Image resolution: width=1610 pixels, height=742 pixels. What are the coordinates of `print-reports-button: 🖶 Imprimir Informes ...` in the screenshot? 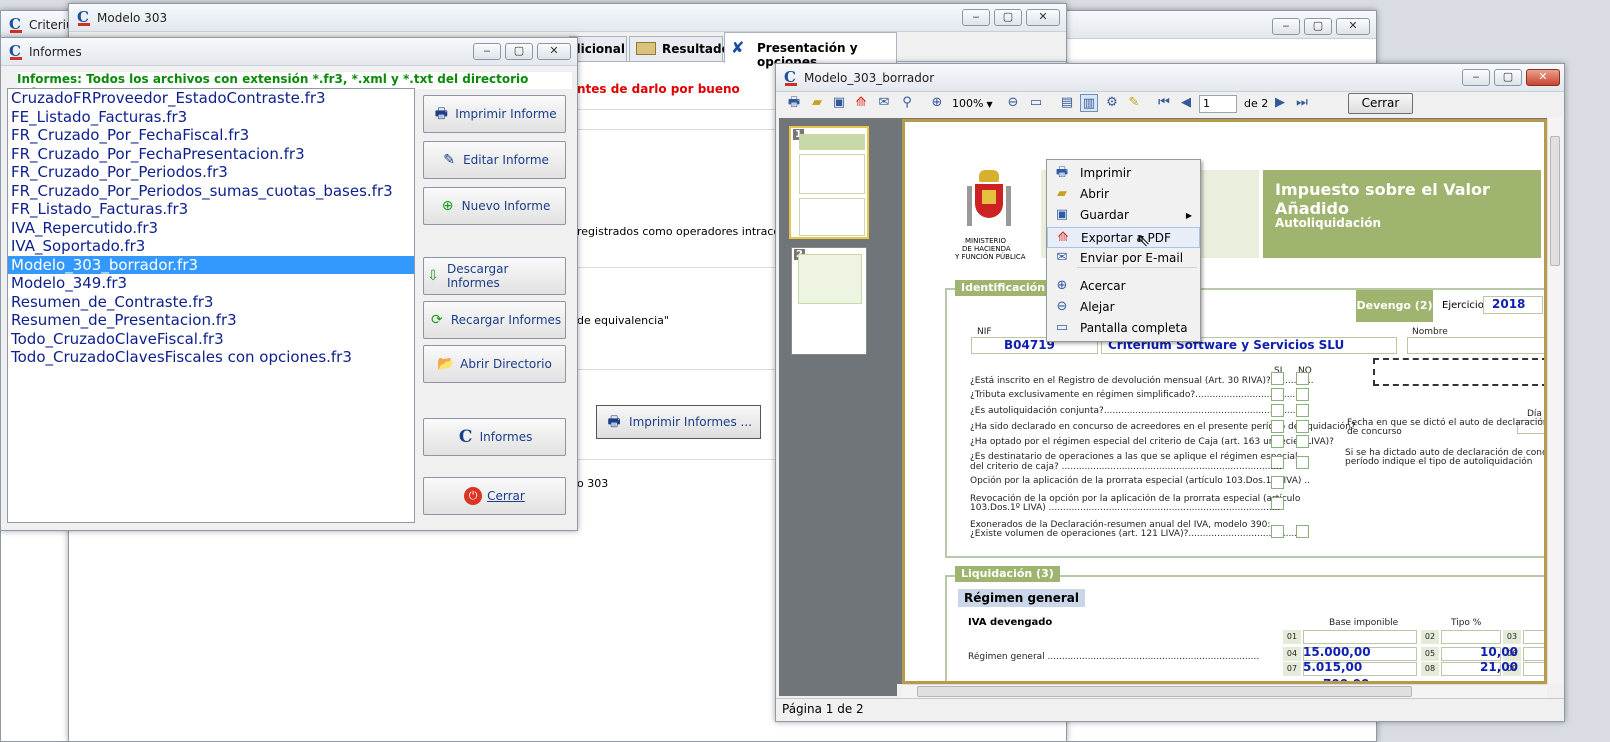 It's located at (678, 422).